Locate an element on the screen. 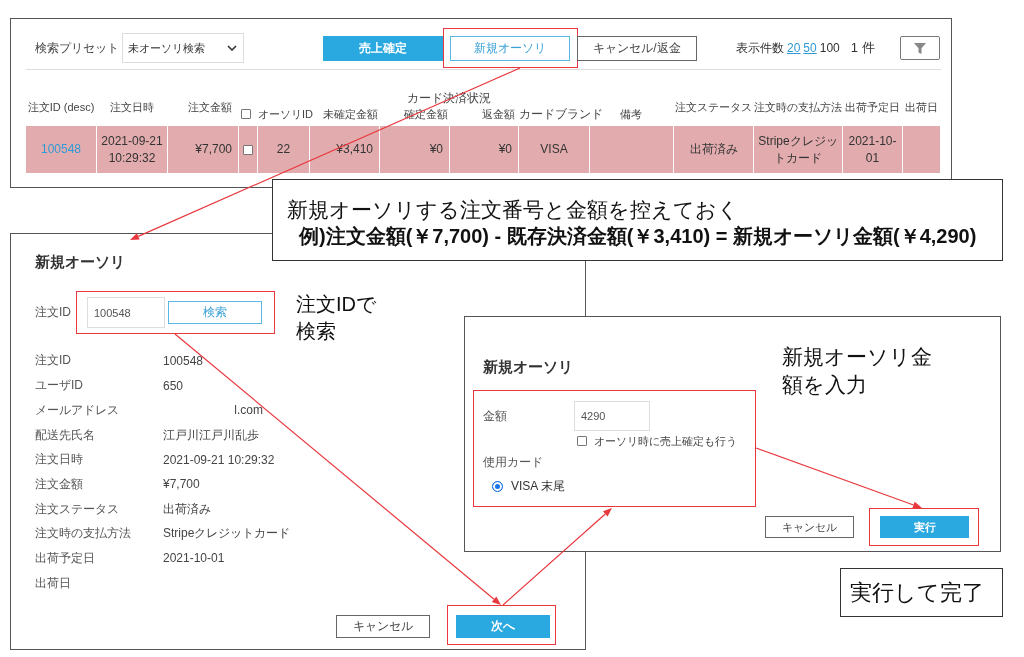  table-cell: VISA is located at coordinates (553, 149).